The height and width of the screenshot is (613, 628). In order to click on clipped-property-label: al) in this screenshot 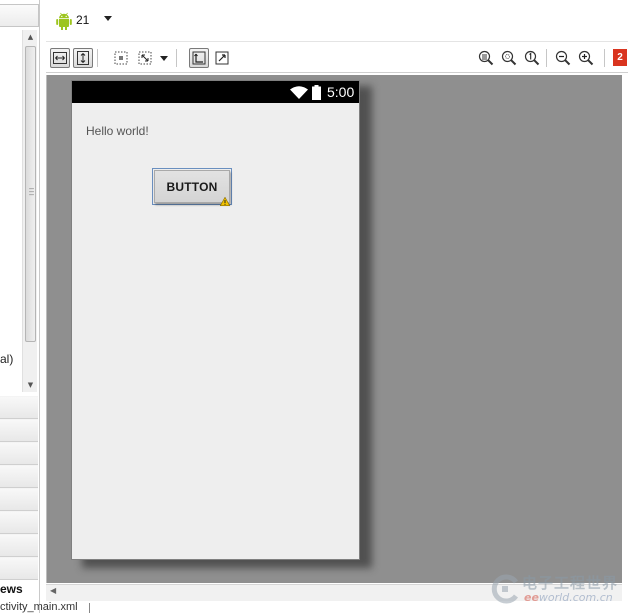, I will do `click(7, 359)`.